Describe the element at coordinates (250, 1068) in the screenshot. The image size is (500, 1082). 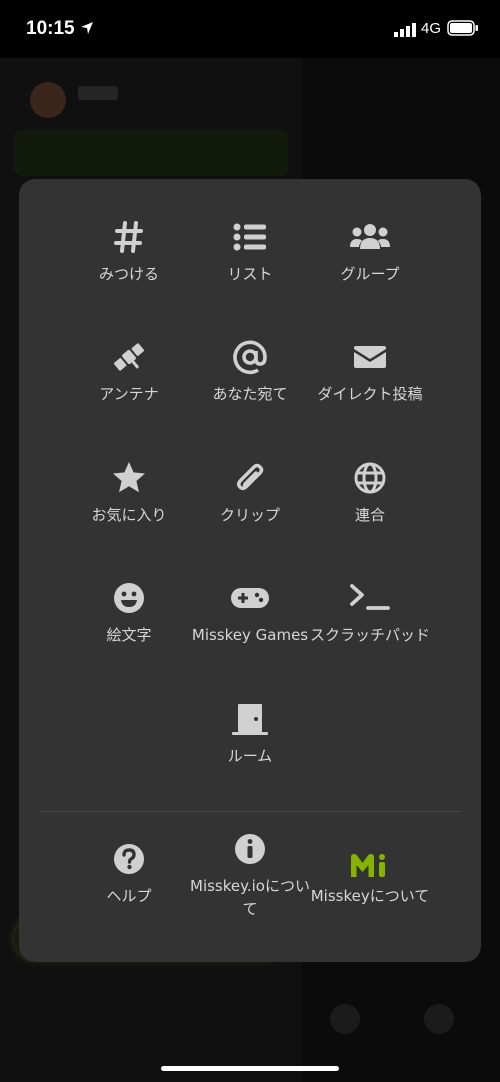
I see `home-indicator` at that location.